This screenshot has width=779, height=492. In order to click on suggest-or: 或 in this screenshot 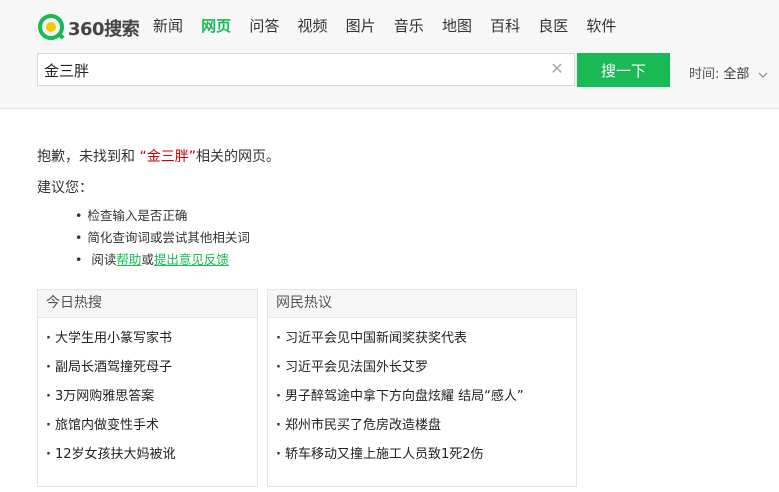, I will do `click(147, 259)`.